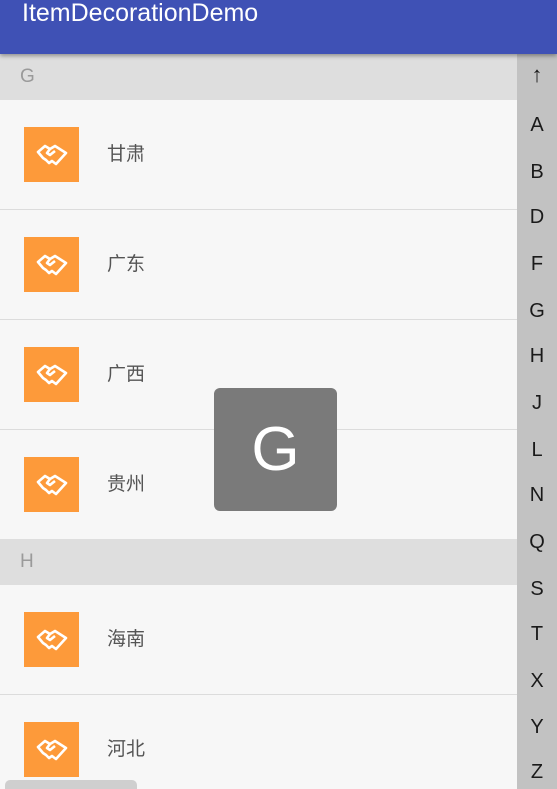 The height and width of the screenshot is (789, 557). What do you see at coordinates (537, 403) in the screenshot?
I see `index-item-j: J` at bounding box center [537, 403].